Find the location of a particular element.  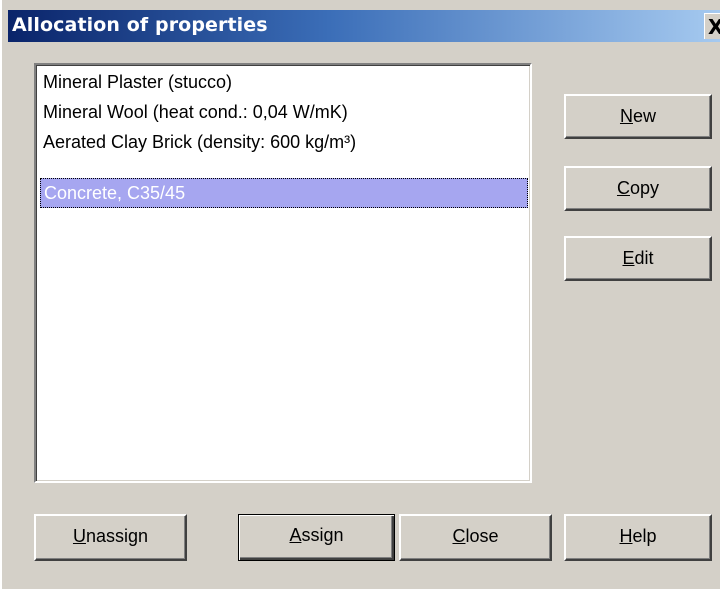

edit-button-label: Edit is located at coordinates (638, 258).